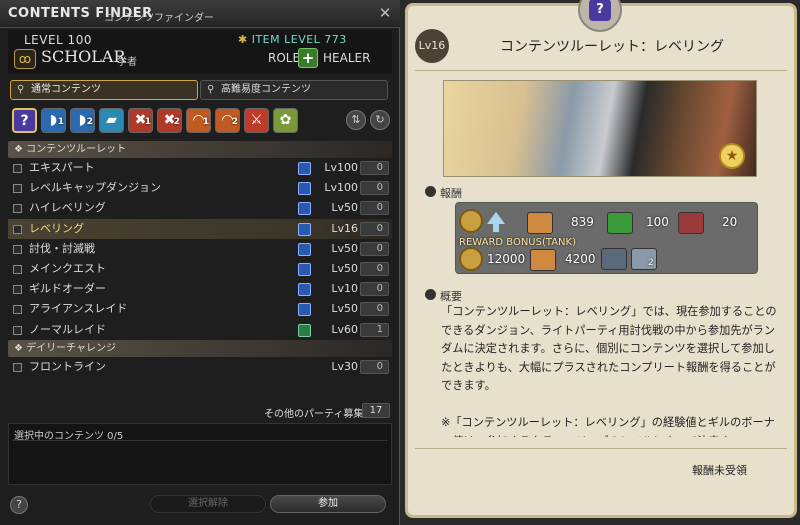  Describe the element at coordinates (25, 59) in the screenshot. I see `scholar-job-icon: ꝏ` at that location.